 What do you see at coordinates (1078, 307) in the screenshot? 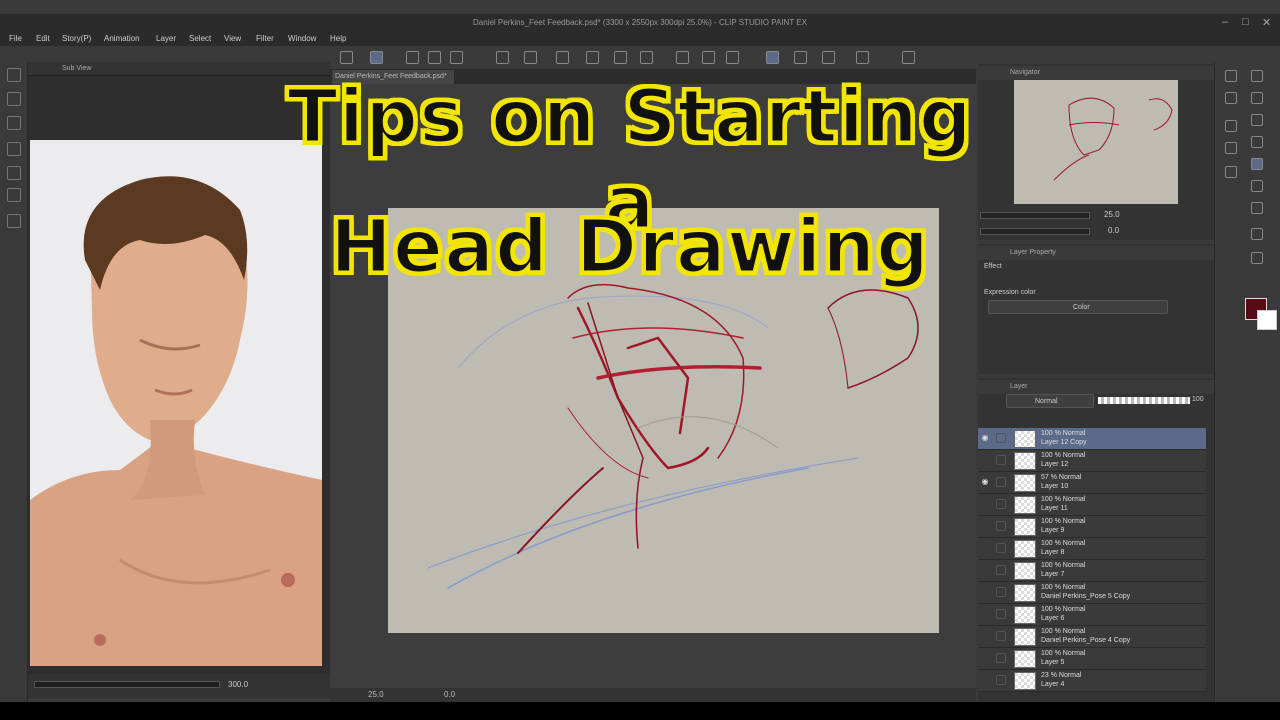
I see `expression-color-select: Color` at bounding box center [1078, 307].